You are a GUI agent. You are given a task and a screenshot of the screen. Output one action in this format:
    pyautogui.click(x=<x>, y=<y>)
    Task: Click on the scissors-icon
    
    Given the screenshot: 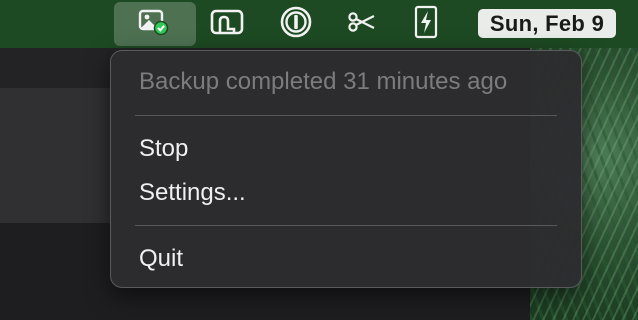 What is the action you would take?
    pyautogui.click(x=362, y=24)
    